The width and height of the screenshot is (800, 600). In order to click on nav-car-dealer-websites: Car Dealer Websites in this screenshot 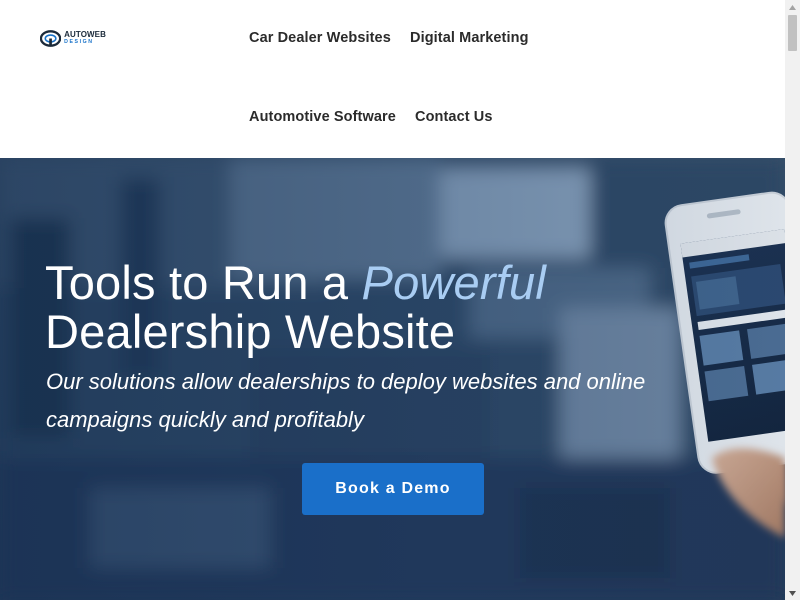, I will do `click(320, 38)`.